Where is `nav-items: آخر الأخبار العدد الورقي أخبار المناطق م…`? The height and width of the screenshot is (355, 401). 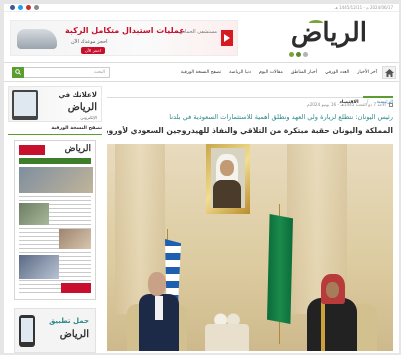 nav-items: آخر الأخبار العدد الورقي أخبار المناطق م… is located at coordinates (279, 72).